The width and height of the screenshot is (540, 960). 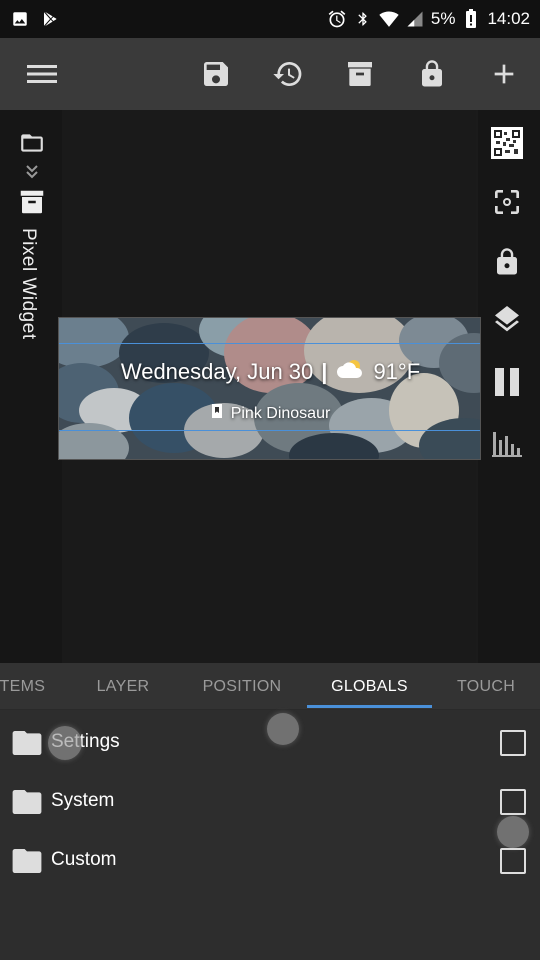 I want to click on archive-button, so click(x=360, y=74).